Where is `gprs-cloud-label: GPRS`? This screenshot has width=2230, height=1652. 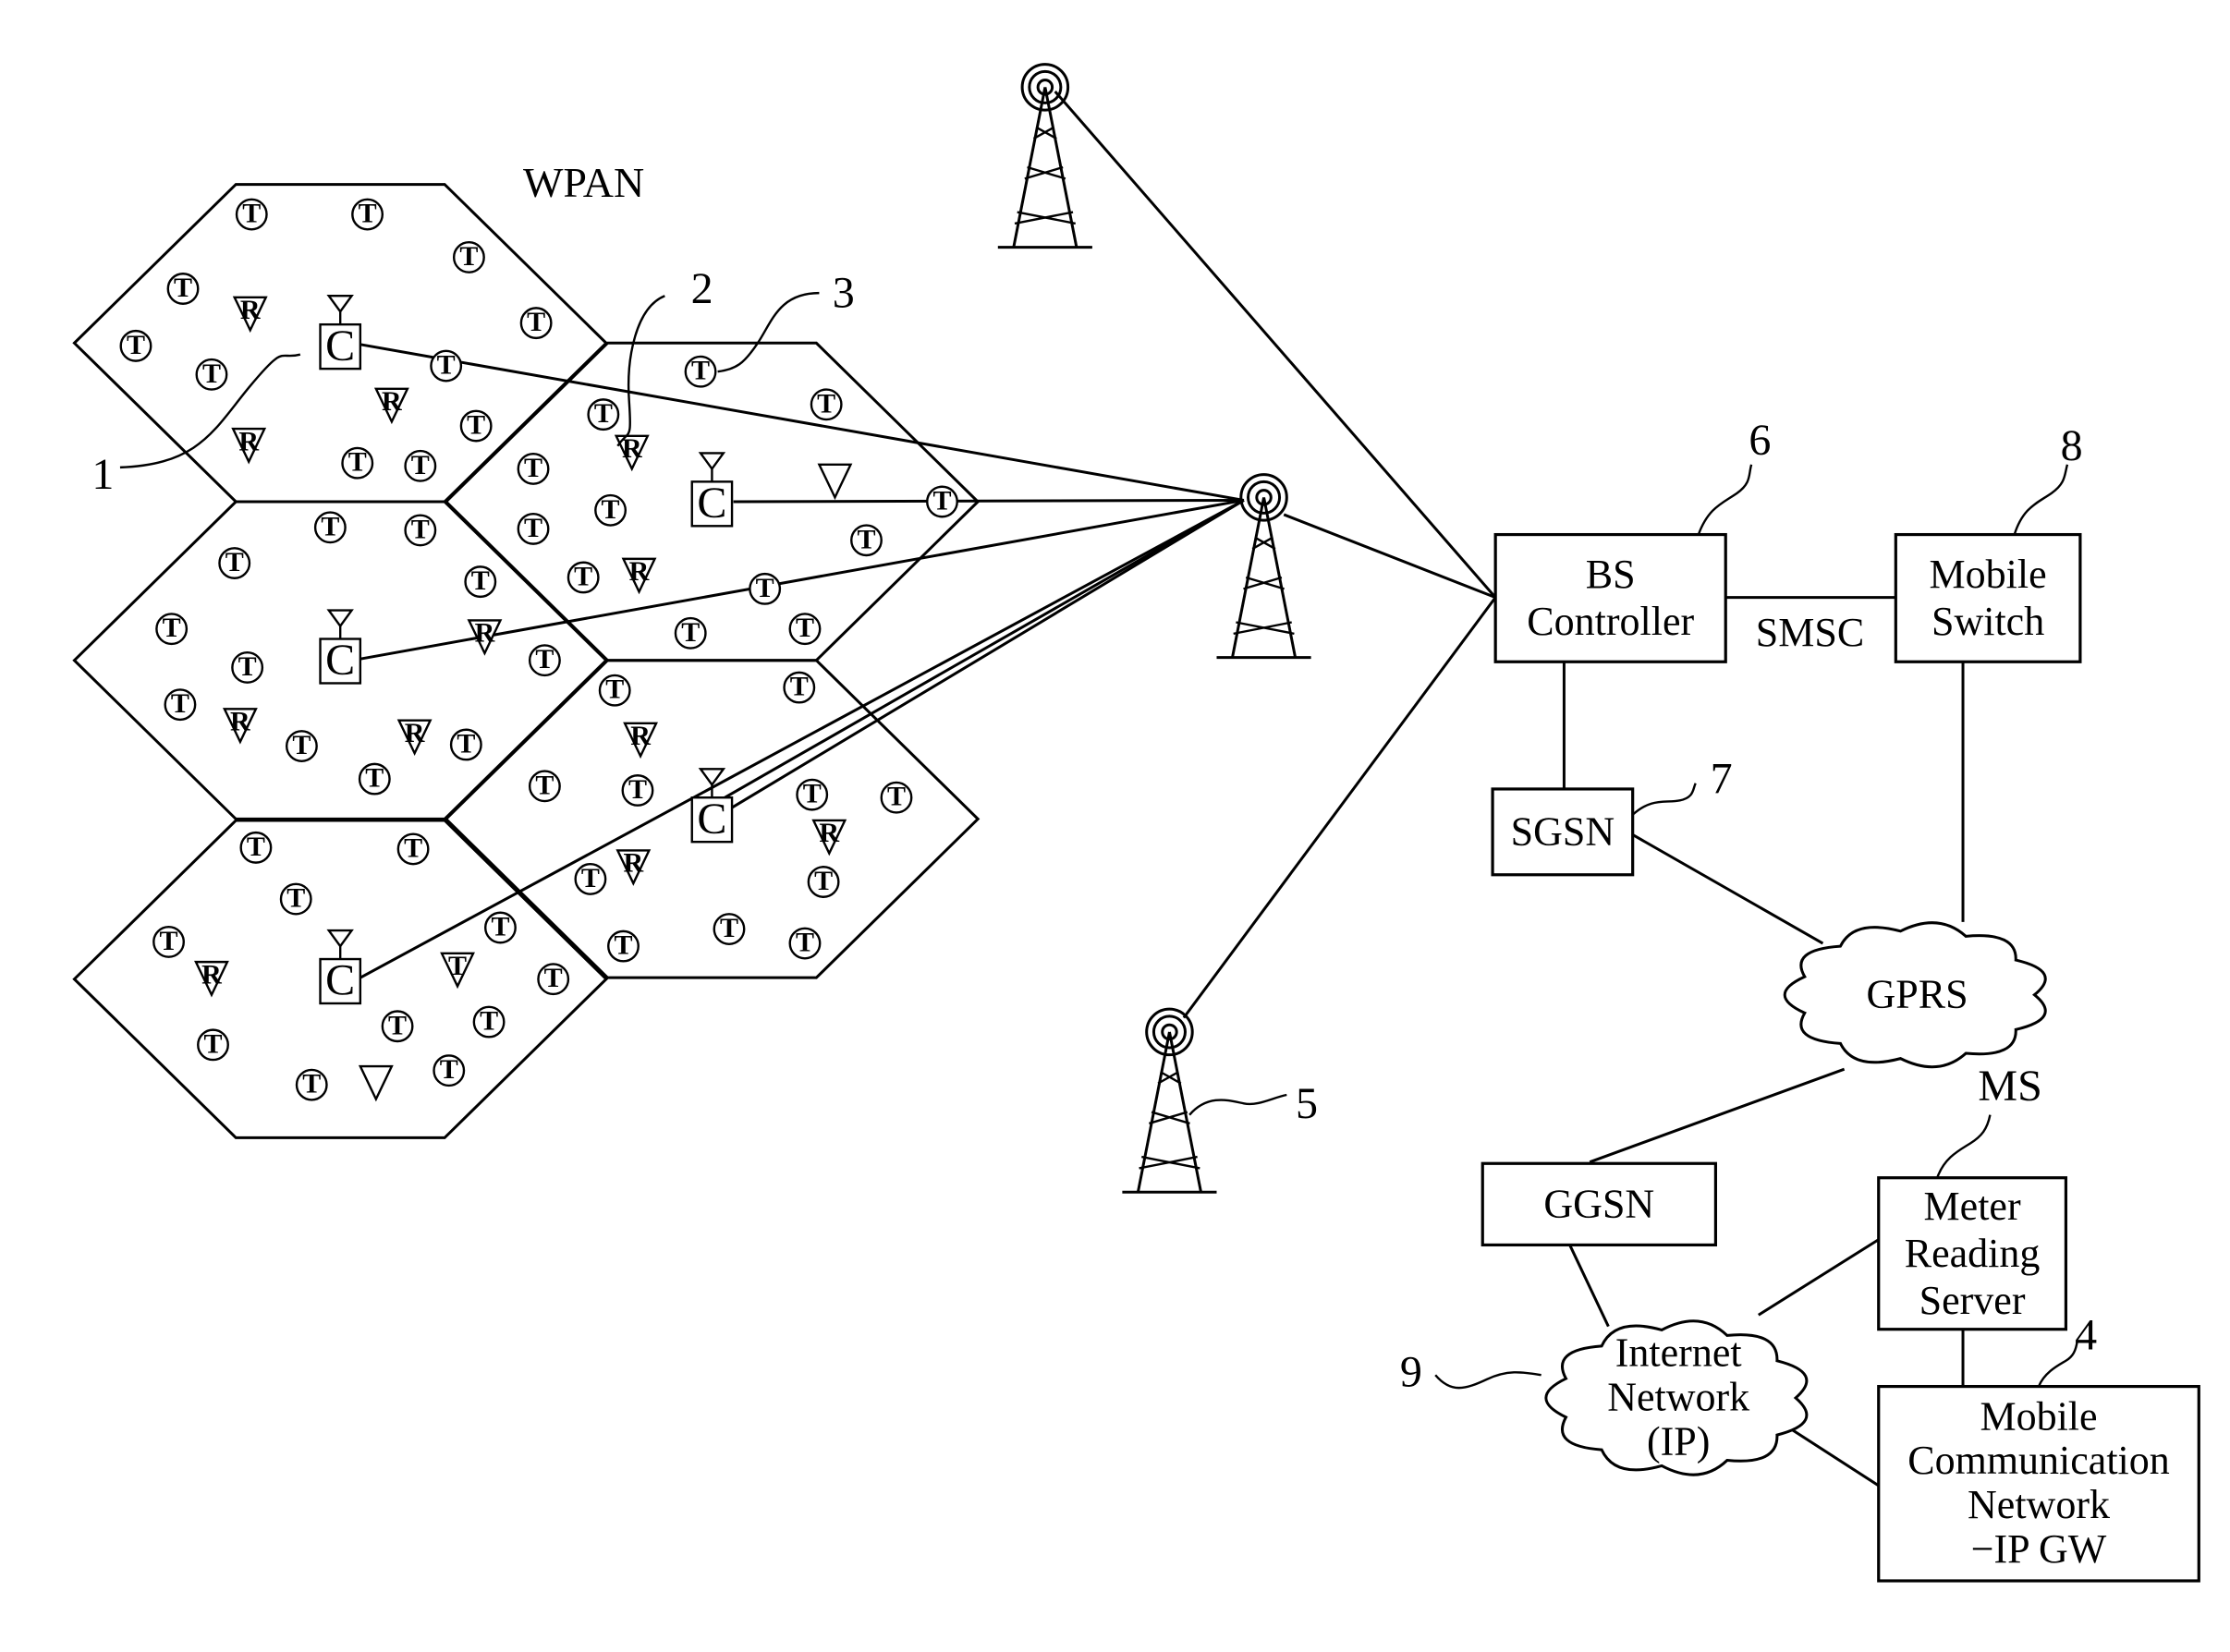
gprs-cloud-label: GPRS is located at coordinates (1917, 994).